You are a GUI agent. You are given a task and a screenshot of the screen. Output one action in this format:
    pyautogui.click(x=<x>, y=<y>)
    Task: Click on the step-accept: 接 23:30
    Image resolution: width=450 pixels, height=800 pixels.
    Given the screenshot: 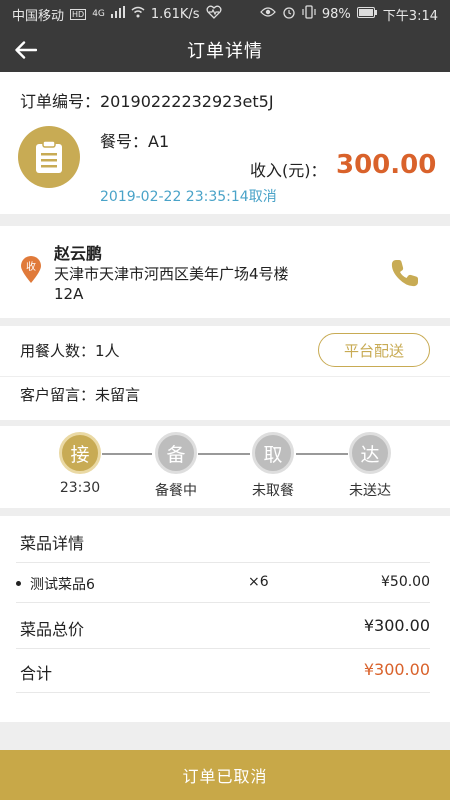 What is the action you would take?
    pyautogui.click(x=80, y=464)
    